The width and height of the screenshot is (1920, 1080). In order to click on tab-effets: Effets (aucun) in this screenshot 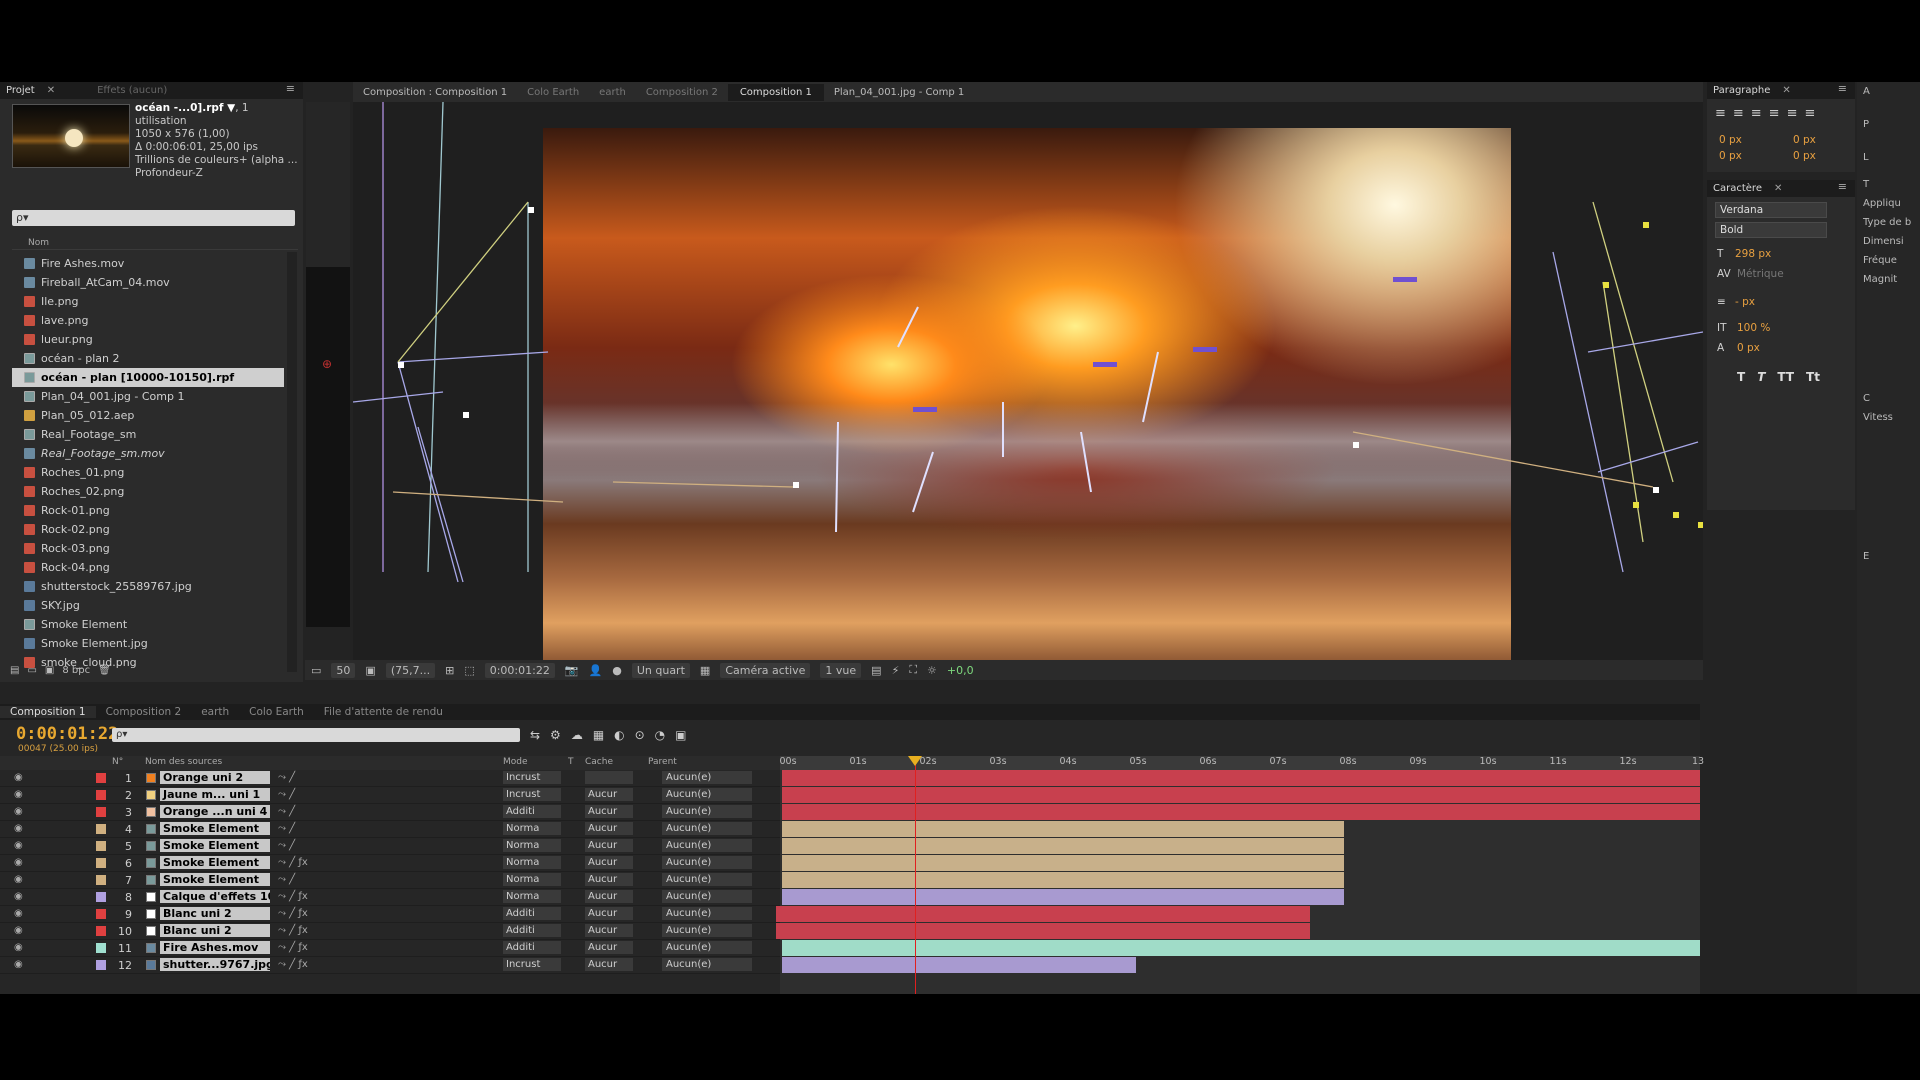, I will do `click(132, 90)`.